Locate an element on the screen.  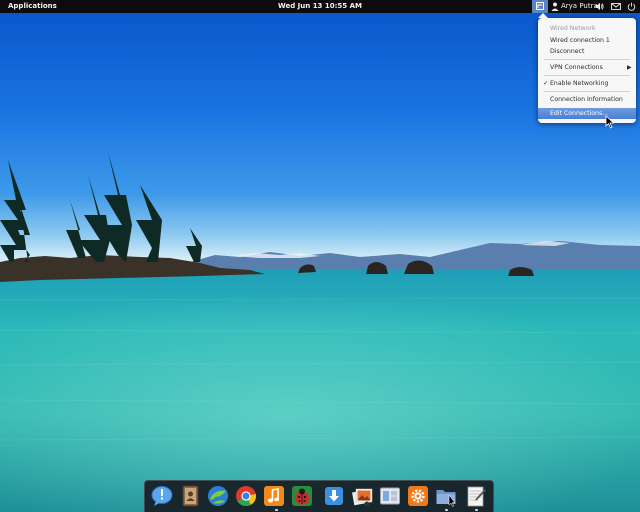
dock-item-messaging is located at coordinates (162, 496).